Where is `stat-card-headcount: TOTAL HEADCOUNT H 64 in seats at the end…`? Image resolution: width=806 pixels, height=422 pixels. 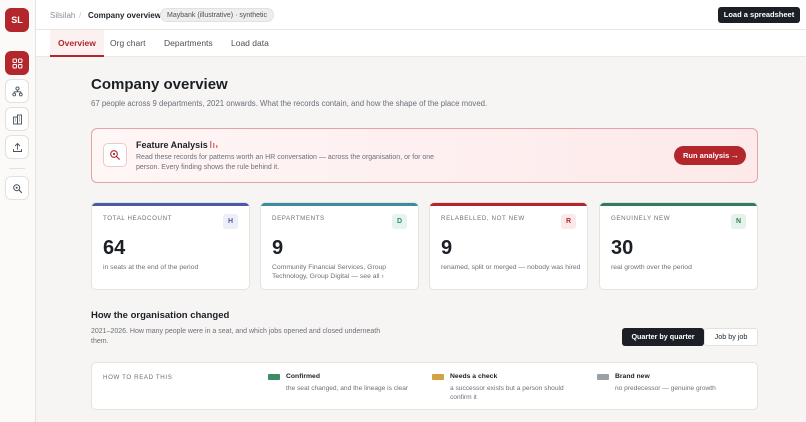
stat-card-headcount: TOTAL HEADCOUNT H 64 in seats at the end… is located at coordinates (170, 246).